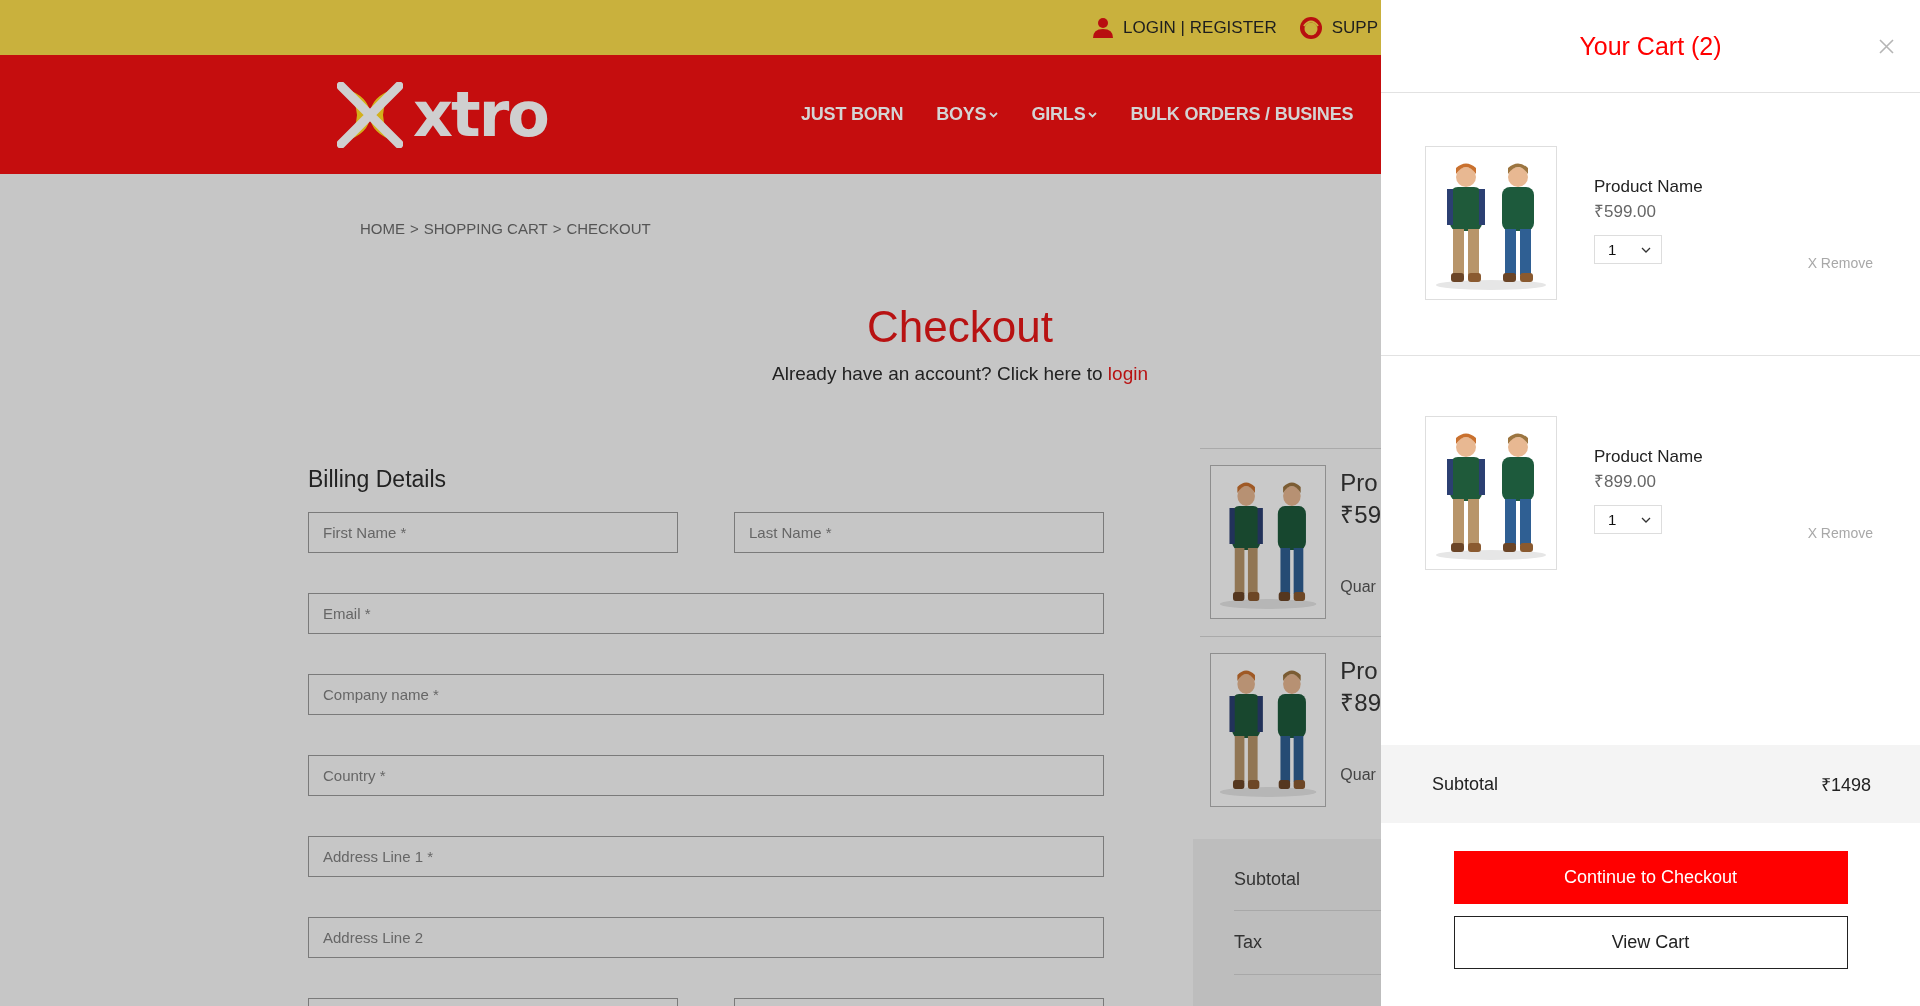 The width and height of the screenshot is (1920, 1006). Describe the element at coordinates (1886, 46) in the screenshot. I see `close-icon` at that location.